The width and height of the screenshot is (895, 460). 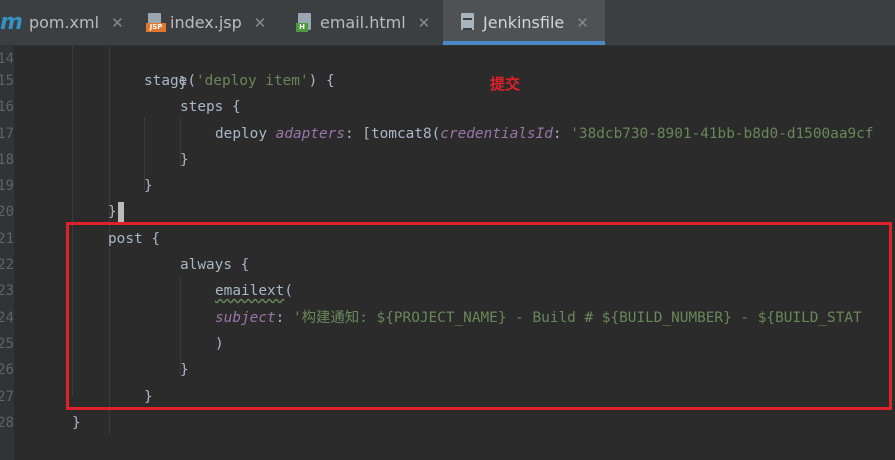 What do you see at coordinates (7, 291) in the screenshot?
I see `line-number: 23` at bounding box center [7, 291].